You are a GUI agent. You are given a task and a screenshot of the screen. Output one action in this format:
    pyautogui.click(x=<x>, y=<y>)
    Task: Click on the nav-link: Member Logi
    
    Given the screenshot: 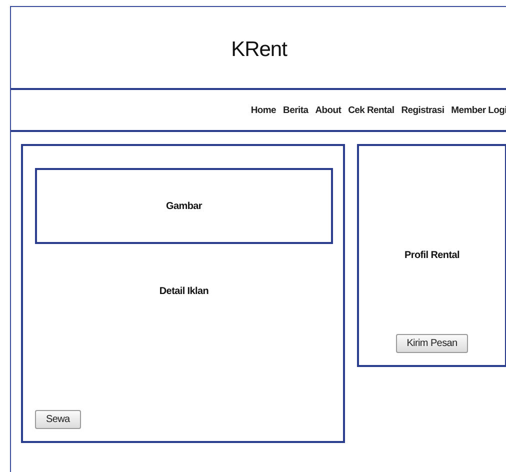 What is the action you would take?
    pyautogui.click(x=478, y=110)
    